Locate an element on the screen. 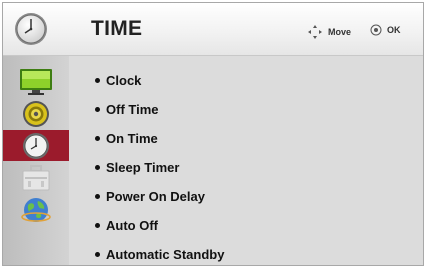 This screenshot has width=432, height=270. menu-item-on-time: On Time is located at coordinates (126, 139).